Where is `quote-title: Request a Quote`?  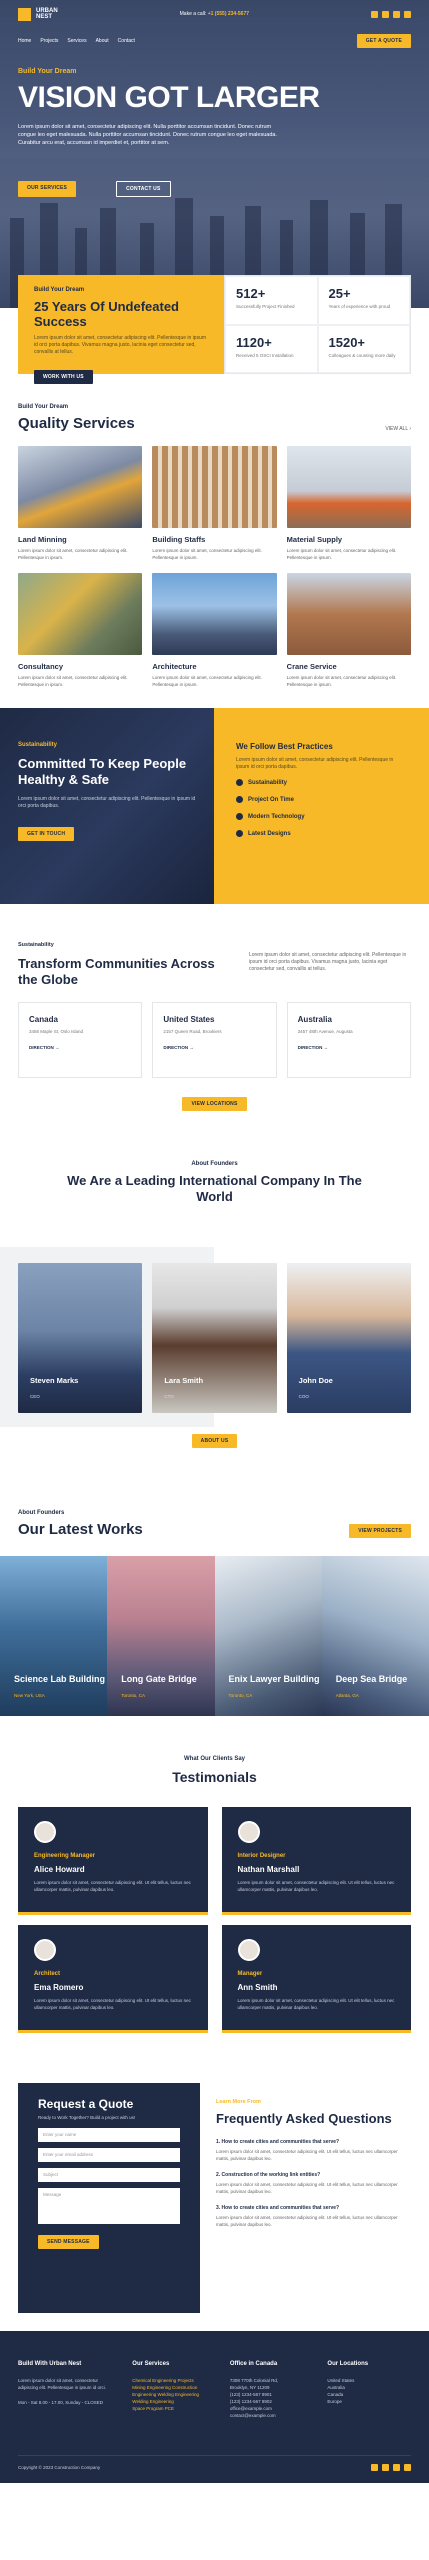 quote-title: Request a Quote is located at coordinates (86, 2104).